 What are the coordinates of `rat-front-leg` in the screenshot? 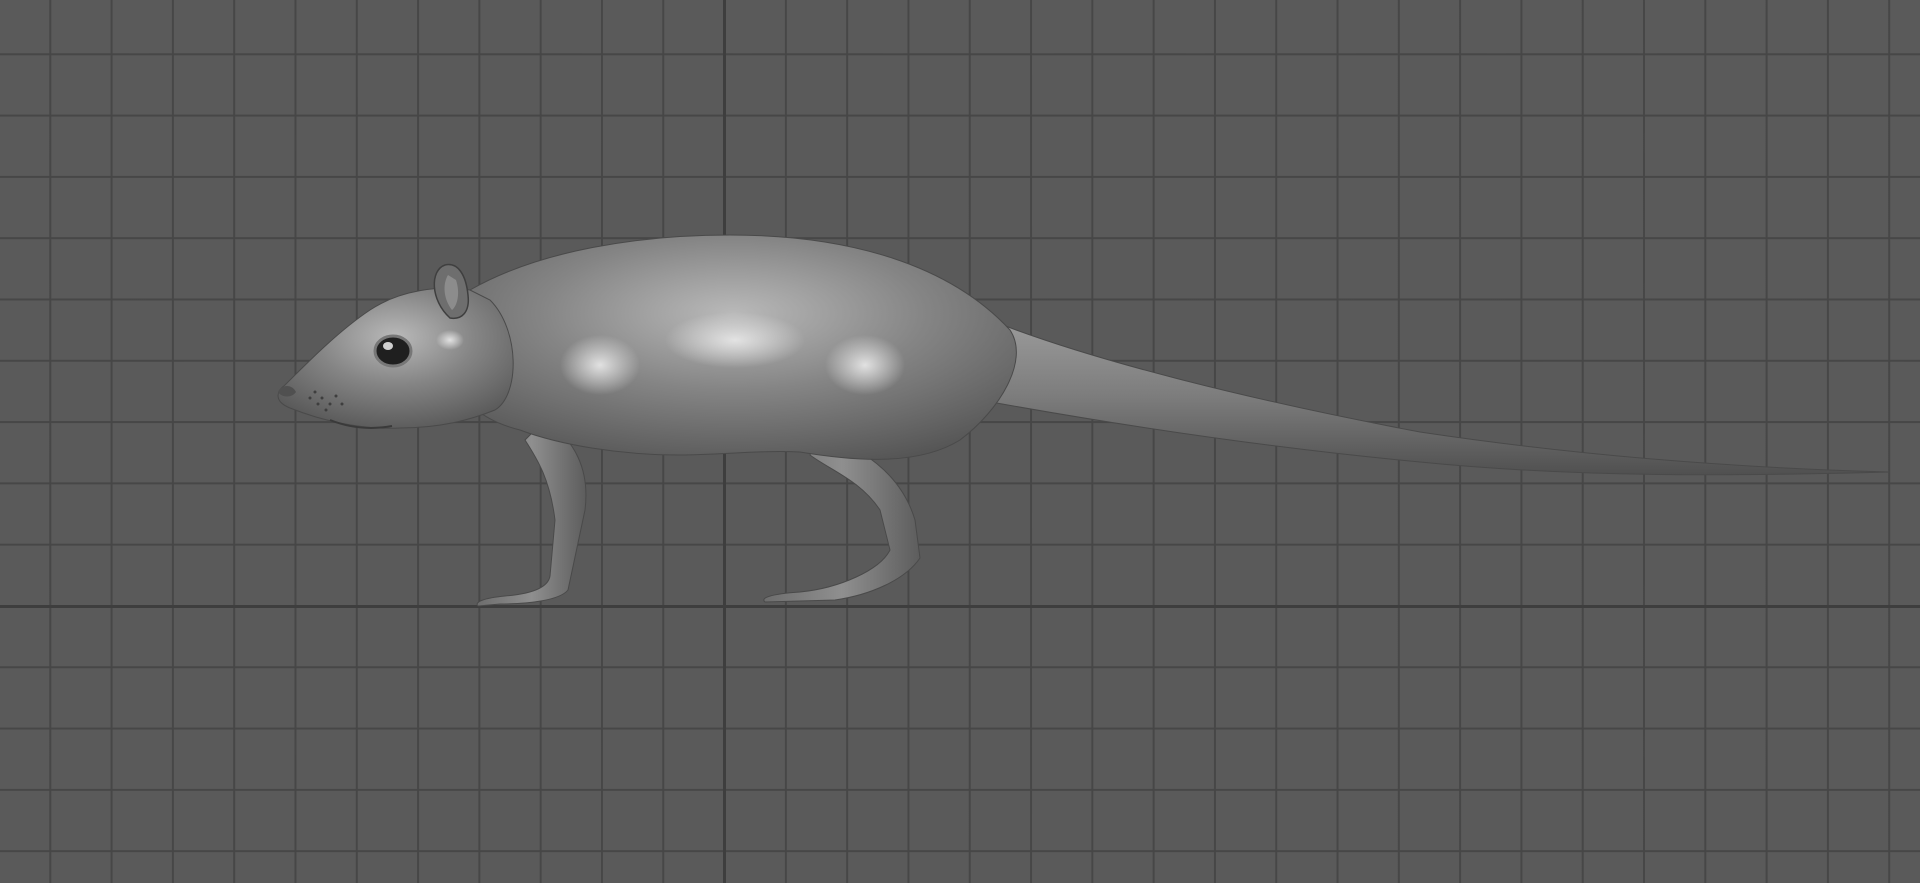 It's located at (531, 513).